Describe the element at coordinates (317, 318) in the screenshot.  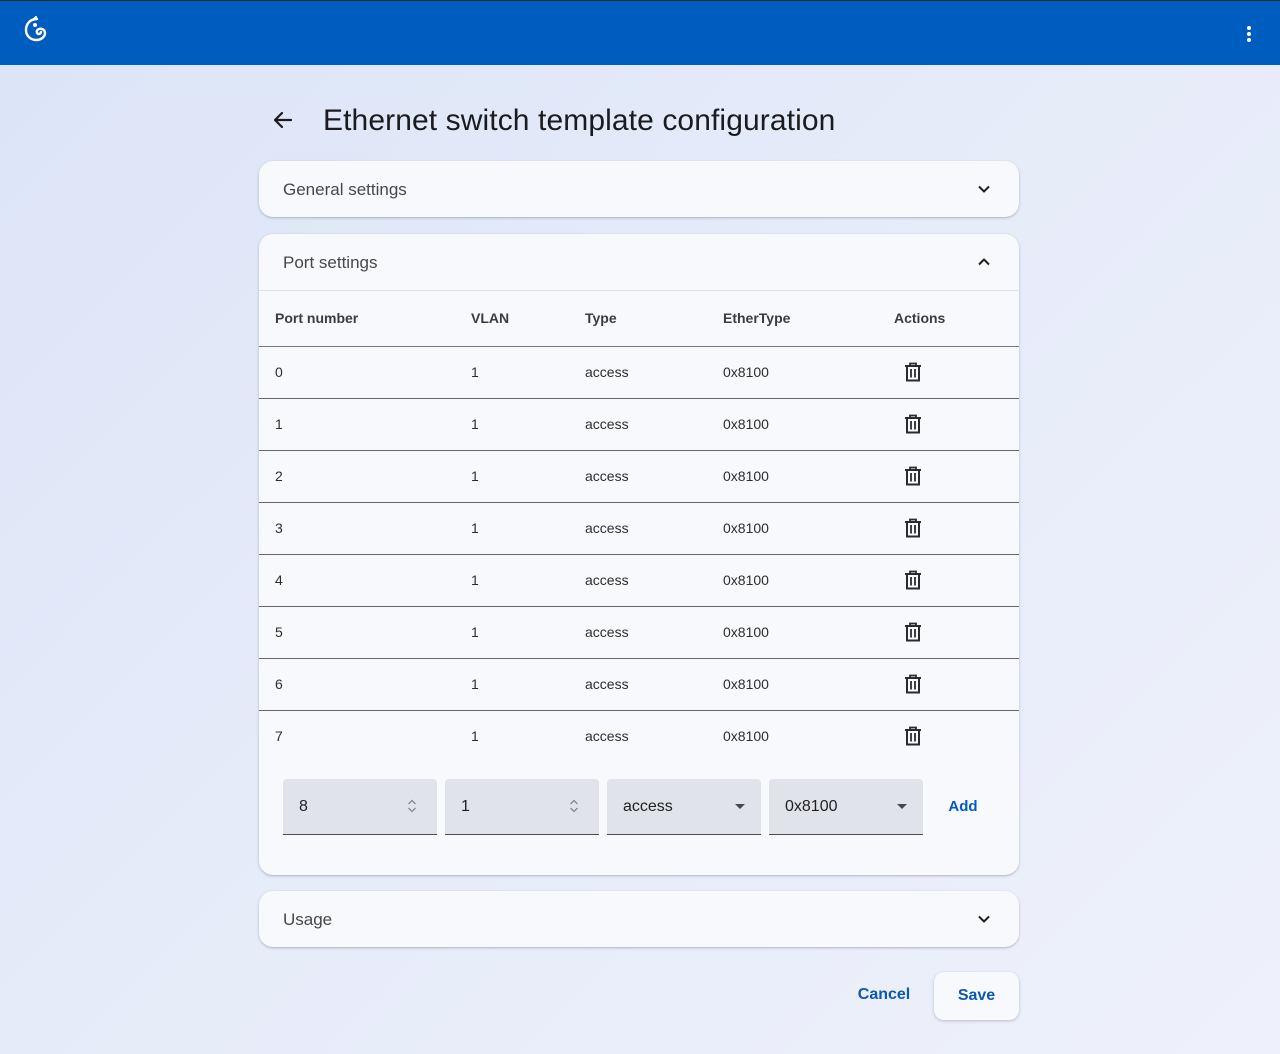
I see `header-port-number: Port number` at that location.